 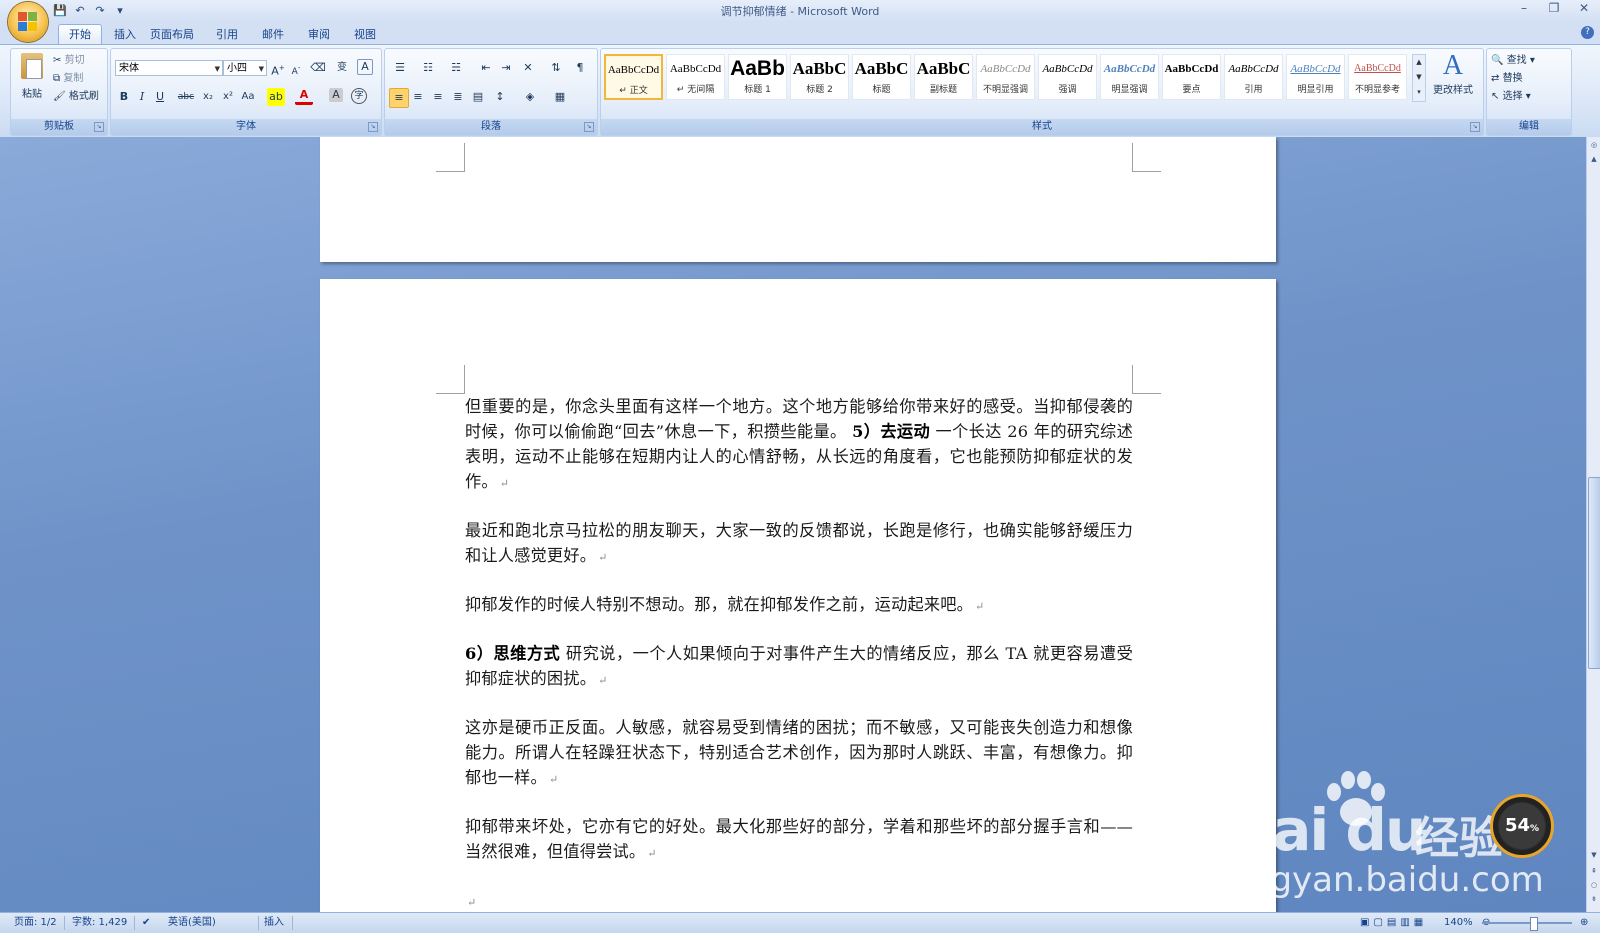 I want to click on borders-icon: ▦, so click(x=560, y=97).